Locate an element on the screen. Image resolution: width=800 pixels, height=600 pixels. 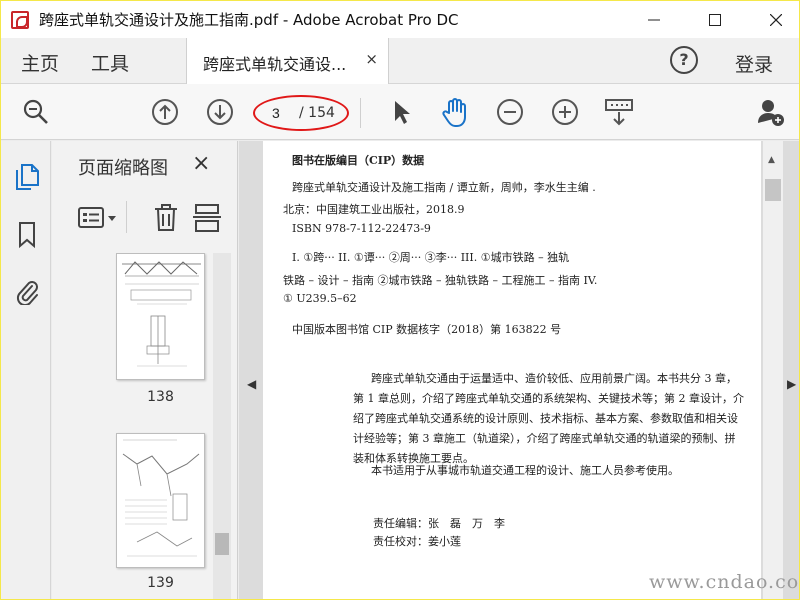
page-number-input is located at coordinates (279, 113).